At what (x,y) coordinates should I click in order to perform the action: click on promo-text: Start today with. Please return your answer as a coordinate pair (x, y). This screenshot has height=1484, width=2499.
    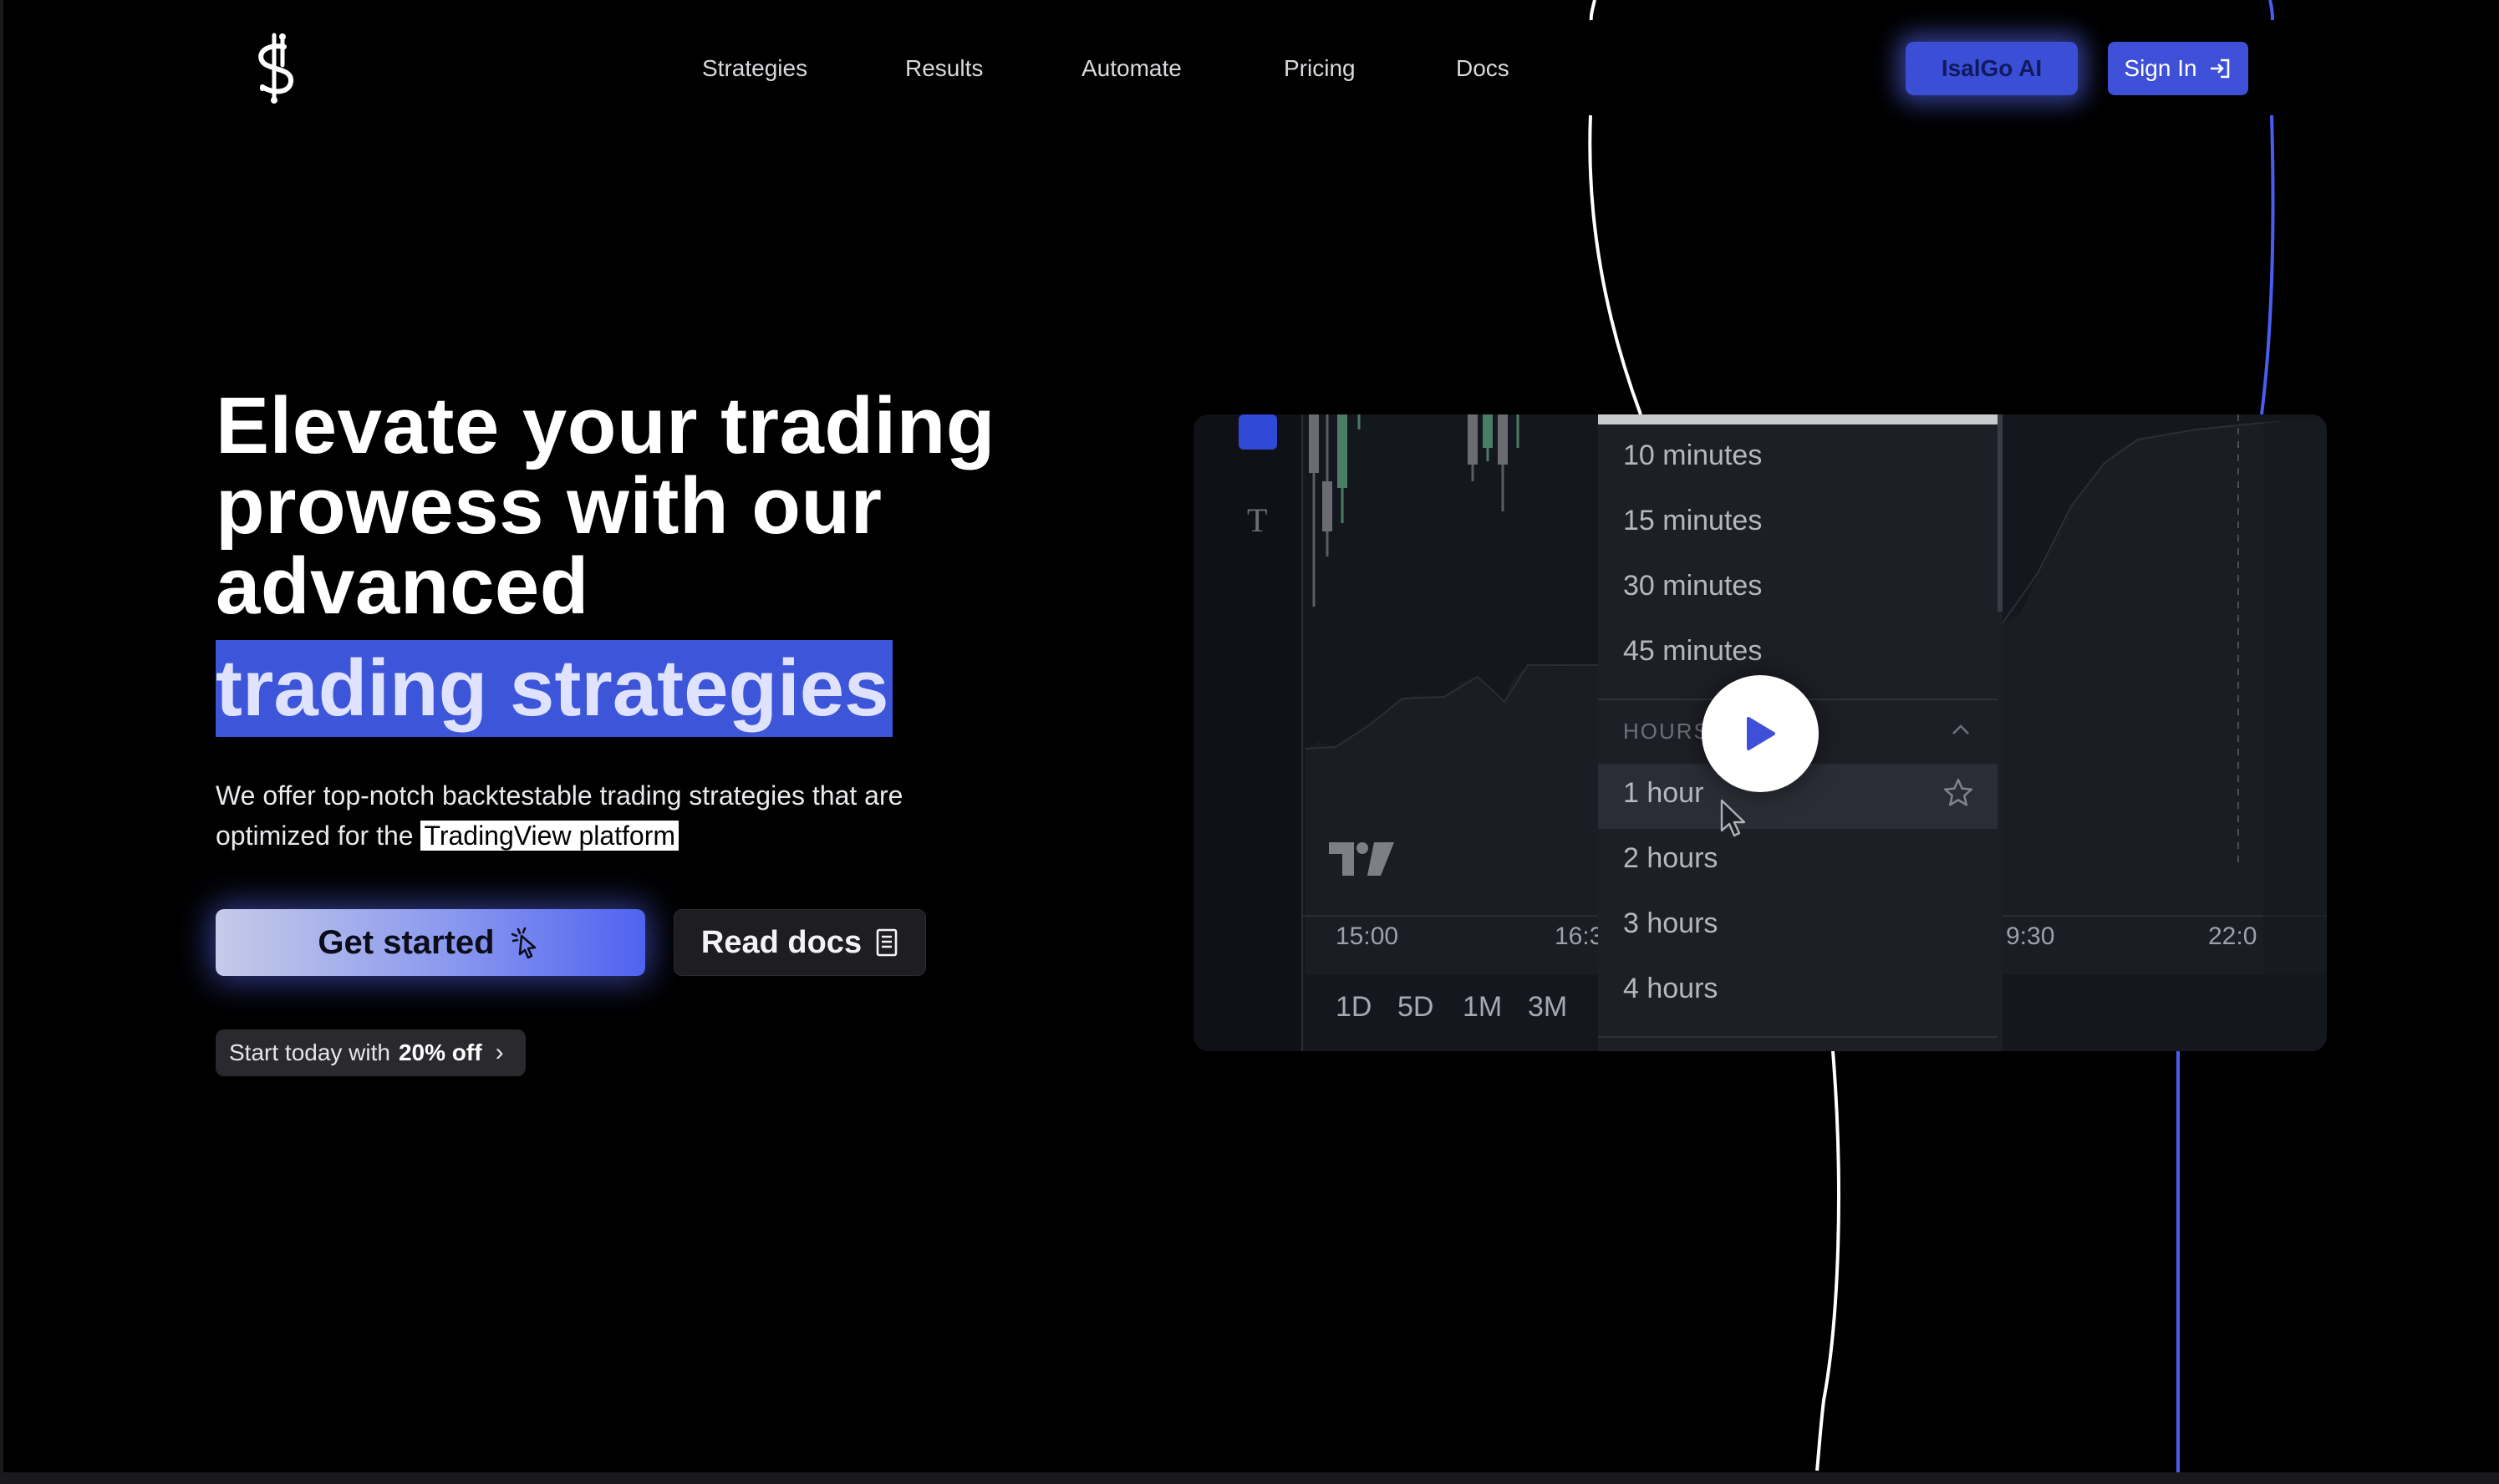
    Looking at the image, I should click on (309, 1052).